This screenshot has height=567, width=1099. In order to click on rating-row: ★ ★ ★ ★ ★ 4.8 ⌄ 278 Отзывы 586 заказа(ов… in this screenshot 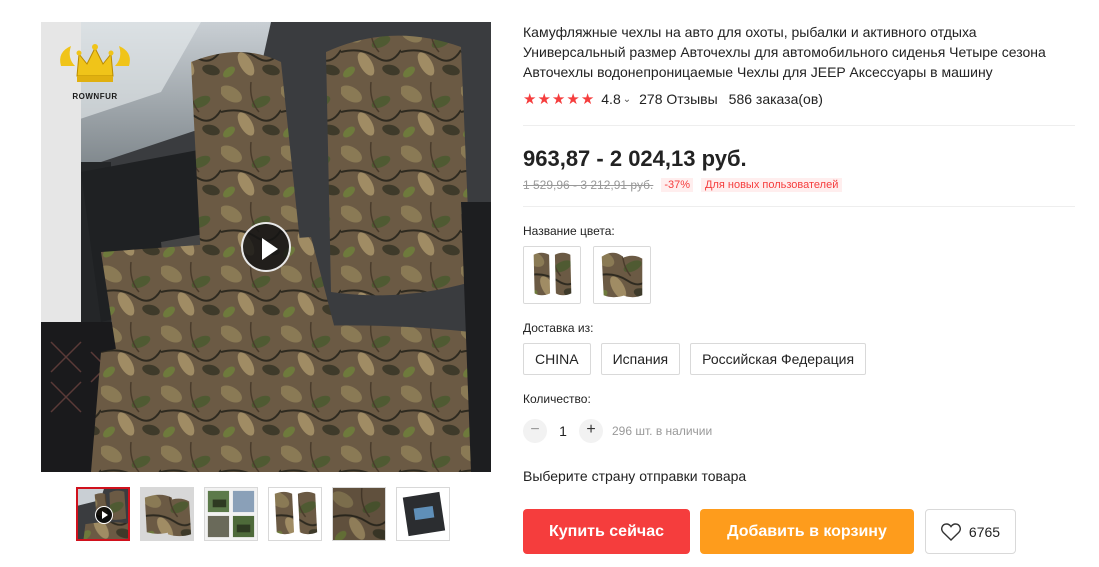, I will do `click(673, 99)`.